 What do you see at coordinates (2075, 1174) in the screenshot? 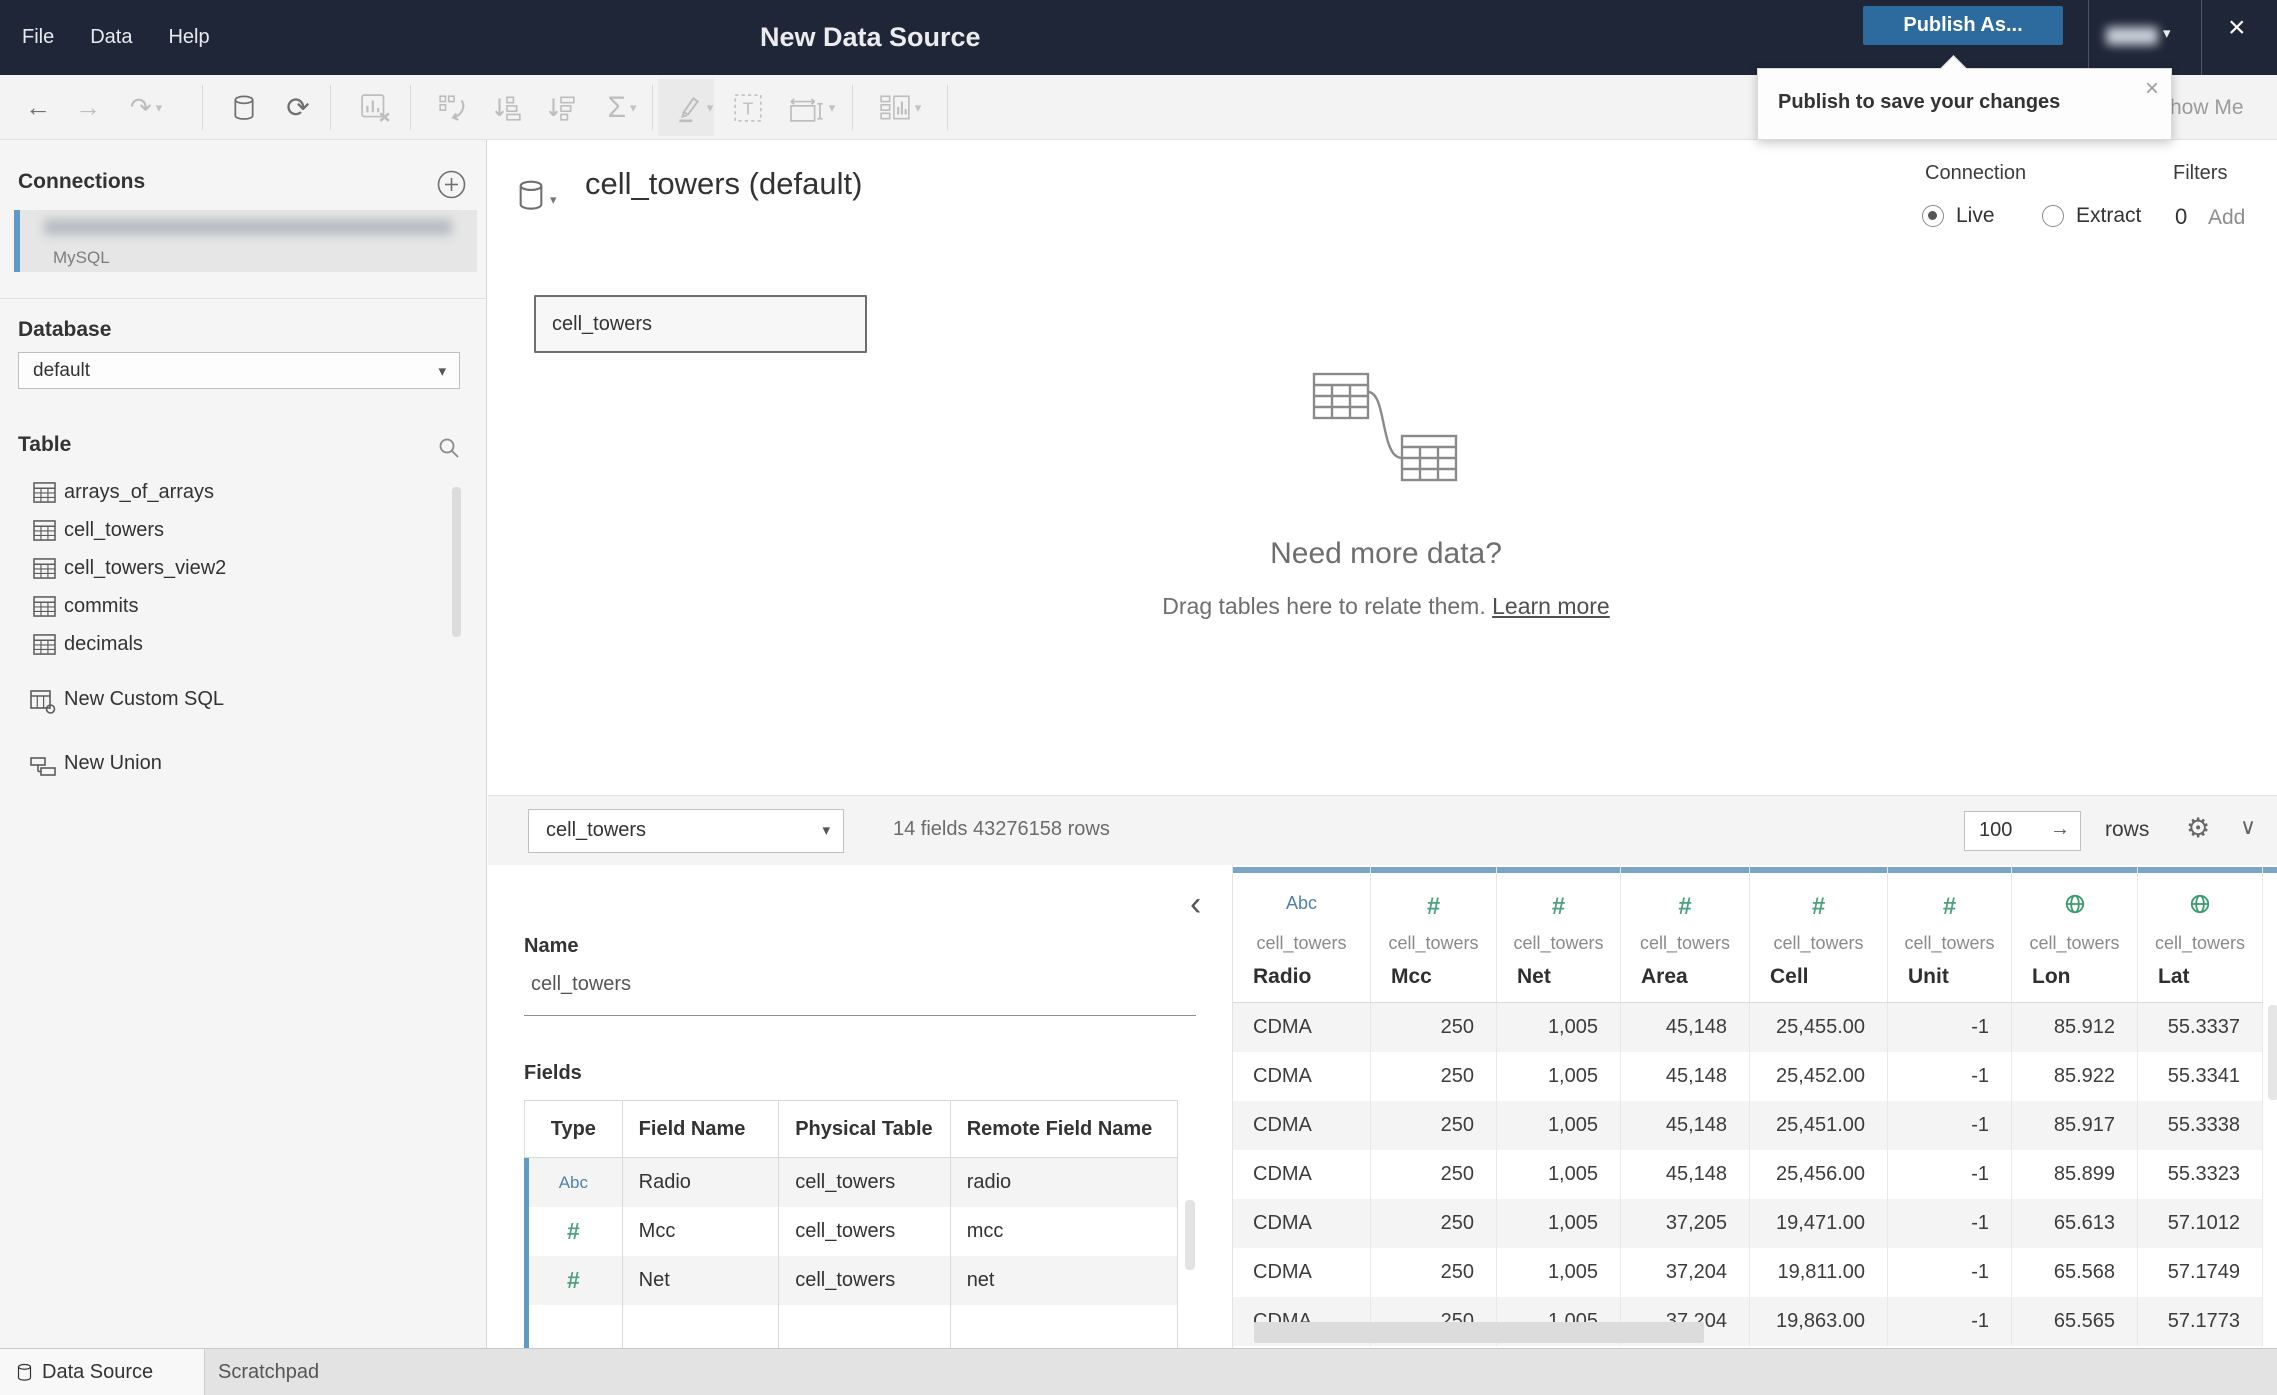
I see `grid-cell: 85.899` at bounding box center [2075, 1174].